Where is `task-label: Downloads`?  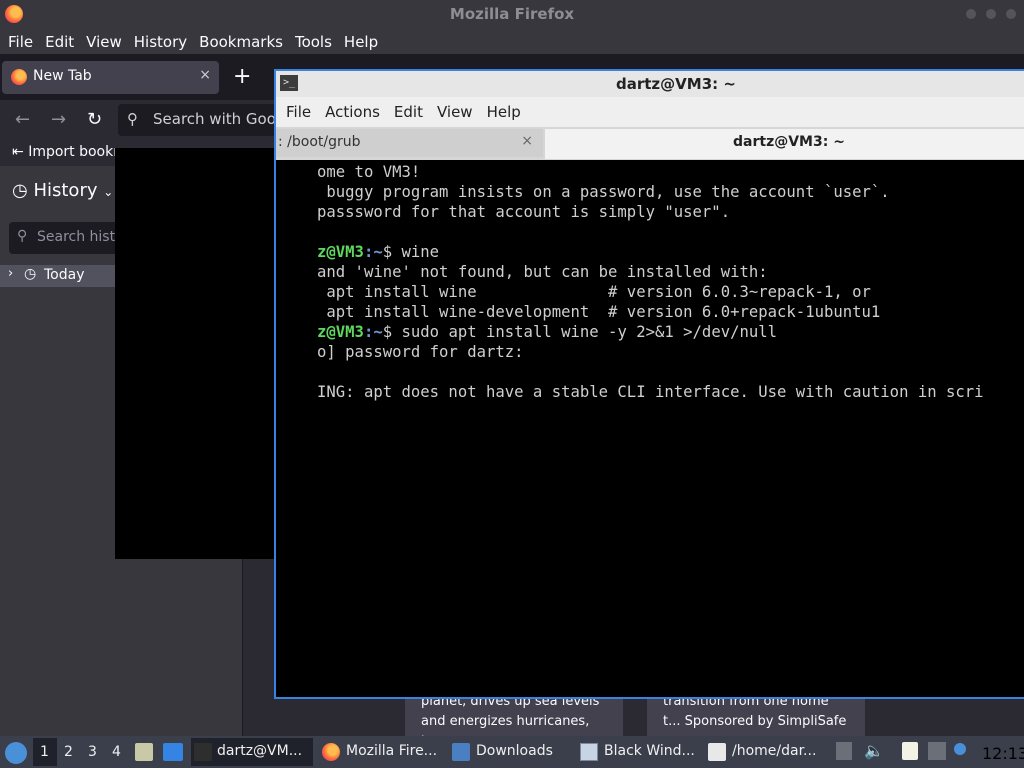
task-label: Downloads is located at coordinates (514, 751).